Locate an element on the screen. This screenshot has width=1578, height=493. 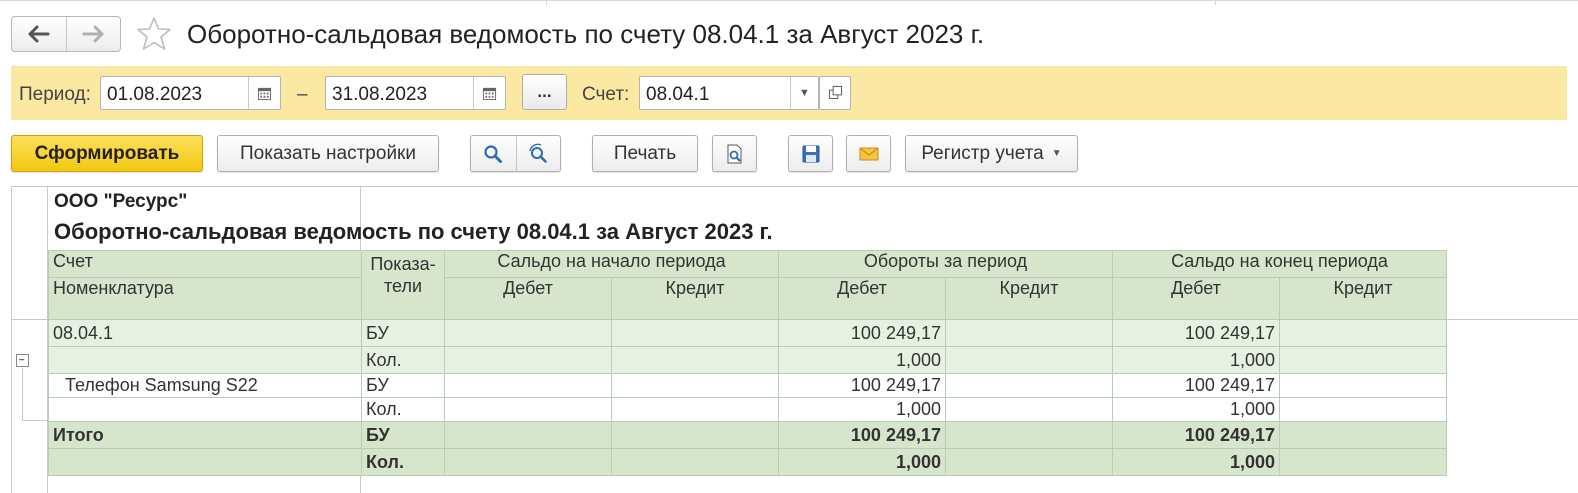
row-name: Итого is located at coordinates (205, 435).